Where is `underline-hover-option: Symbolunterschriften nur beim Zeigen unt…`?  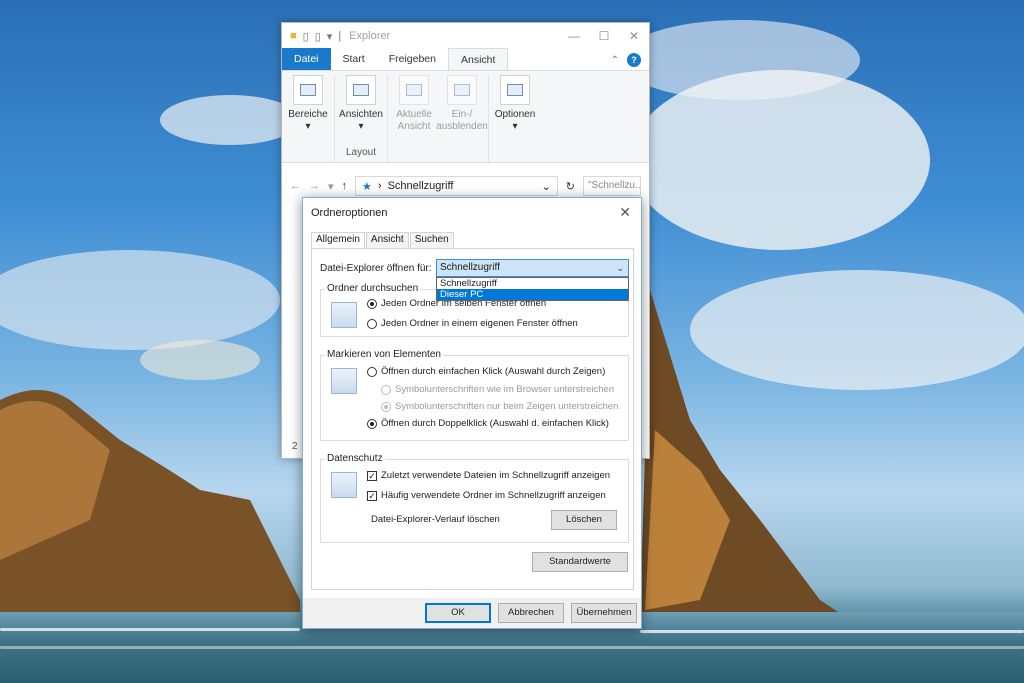 underline-hover-option: Symbolunterschriften nur beim Zeigen unt… is located at coordinates (499, 406).